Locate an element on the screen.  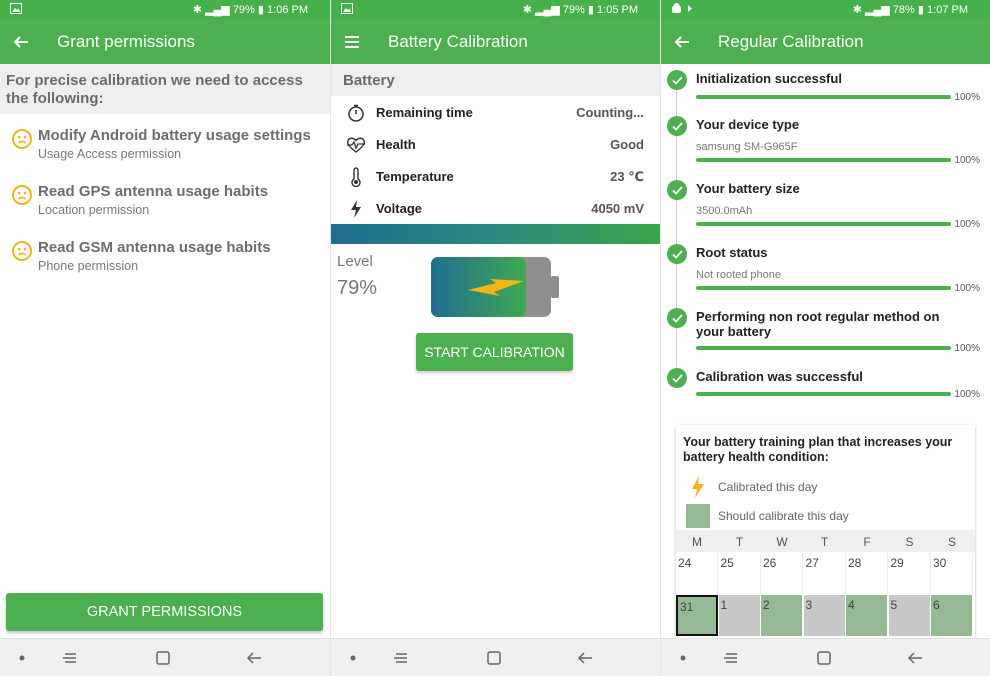
level-value: 79% is located at coordinates (357, 288).